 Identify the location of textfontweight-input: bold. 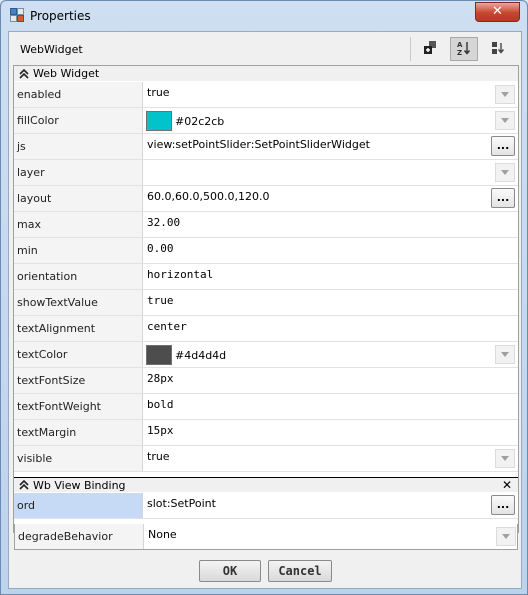
(331, 406).